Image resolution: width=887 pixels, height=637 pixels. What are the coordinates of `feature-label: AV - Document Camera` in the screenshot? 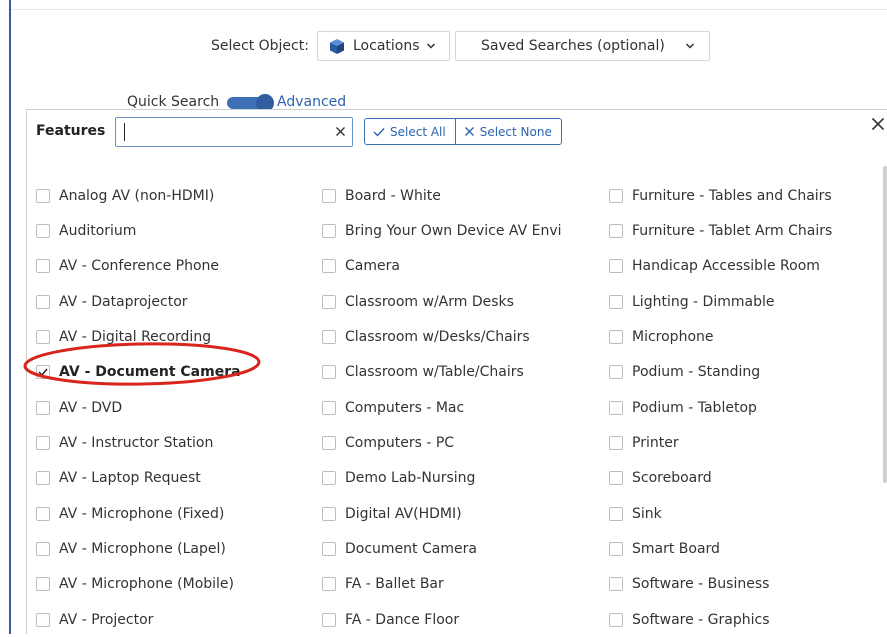 It's located at (150, 372).